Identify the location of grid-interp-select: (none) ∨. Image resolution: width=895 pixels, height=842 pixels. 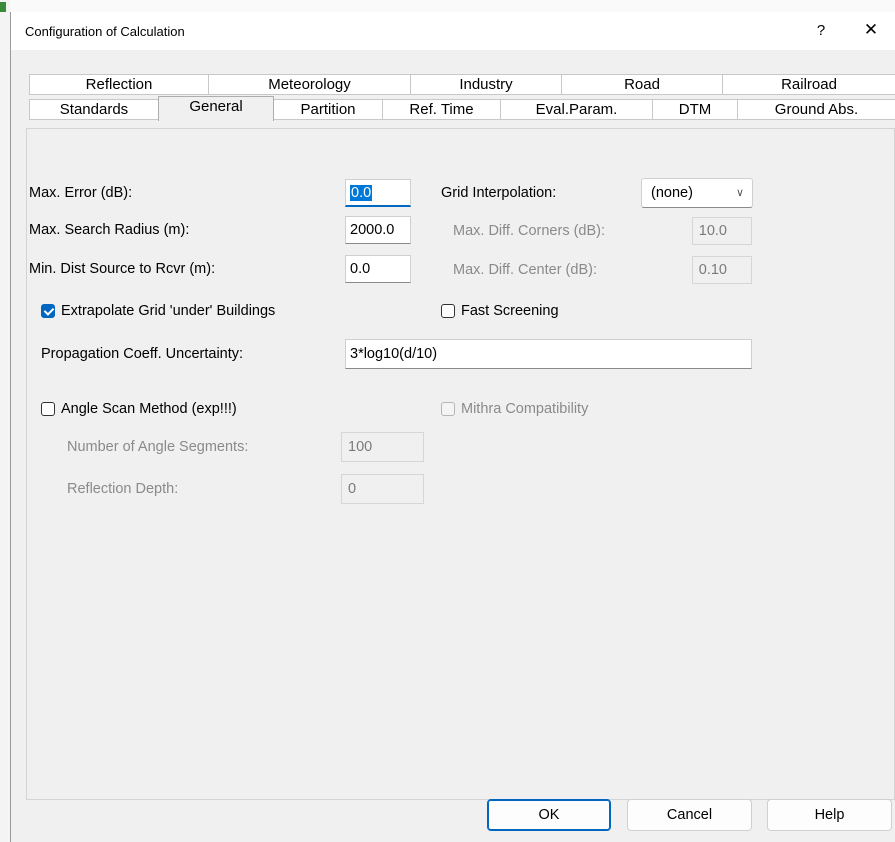
(697, 193).